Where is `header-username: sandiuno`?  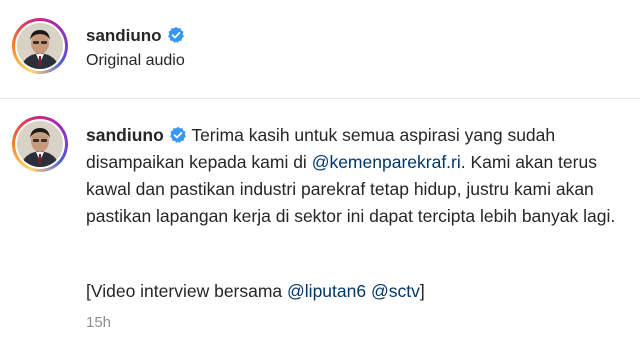
header-username: sandiuno is located at coordinates (124, 35).